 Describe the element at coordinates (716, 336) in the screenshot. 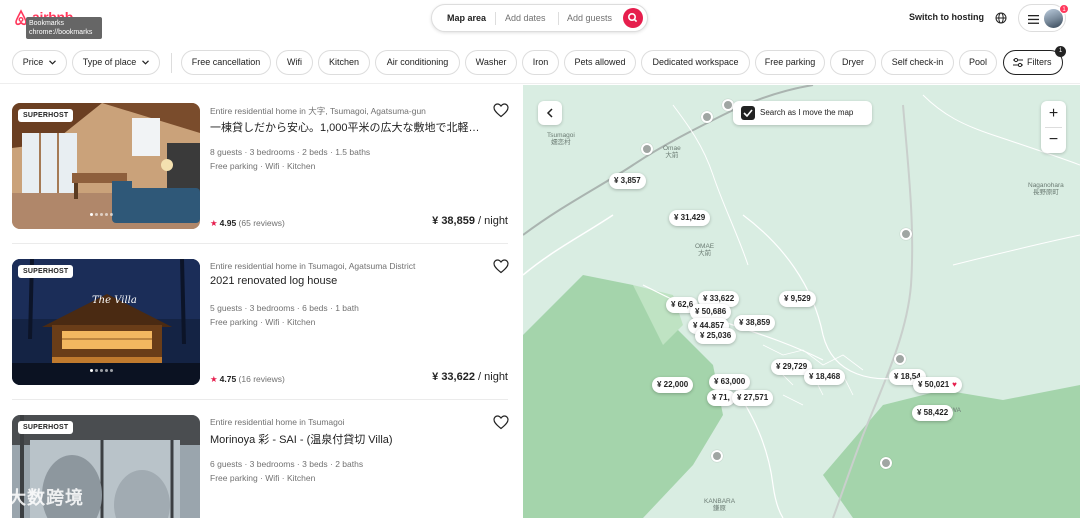

I see `price-pin: ¥ 25,036` at that location.